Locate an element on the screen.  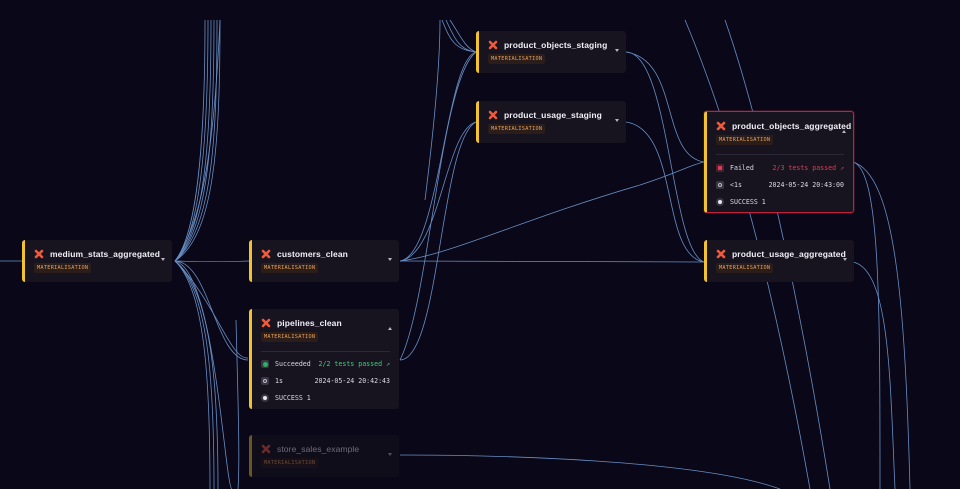
node-medium-stats-aggregated: medium_stats_aggregated MATERIALISATION is located at coordinates (97, 261).